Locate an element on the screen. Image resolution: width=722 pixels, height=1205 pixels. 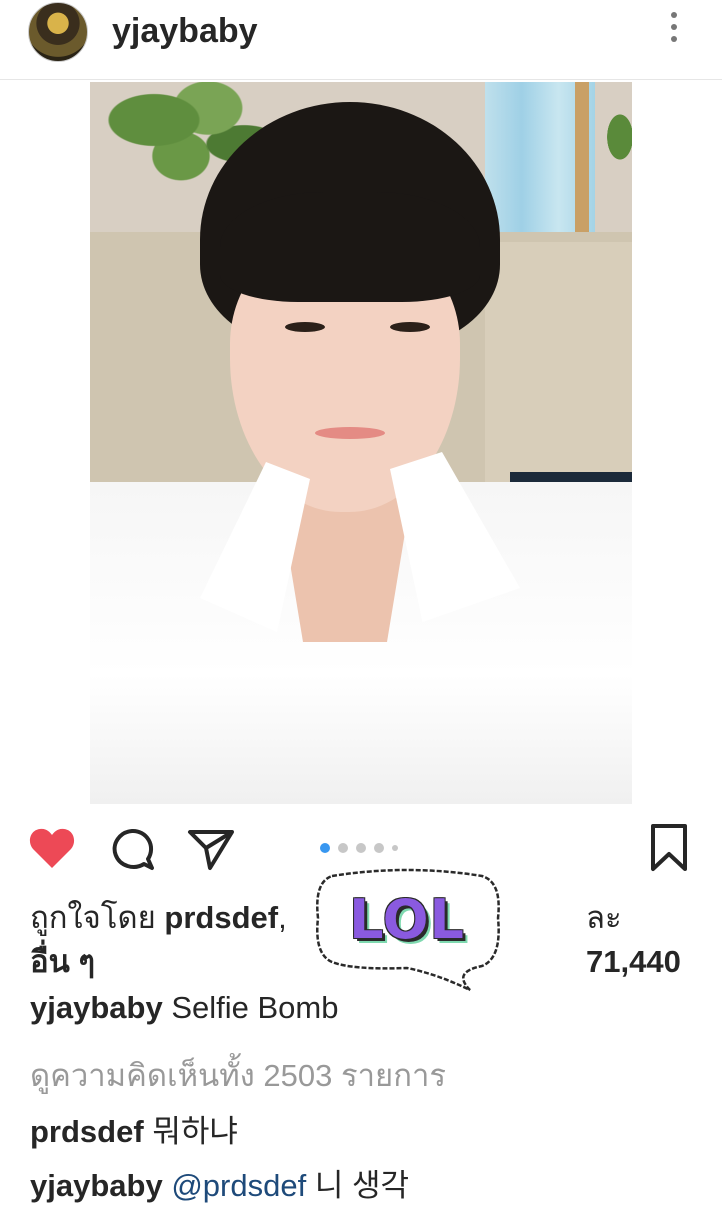
plant-right is located at coordinates (616, 137).